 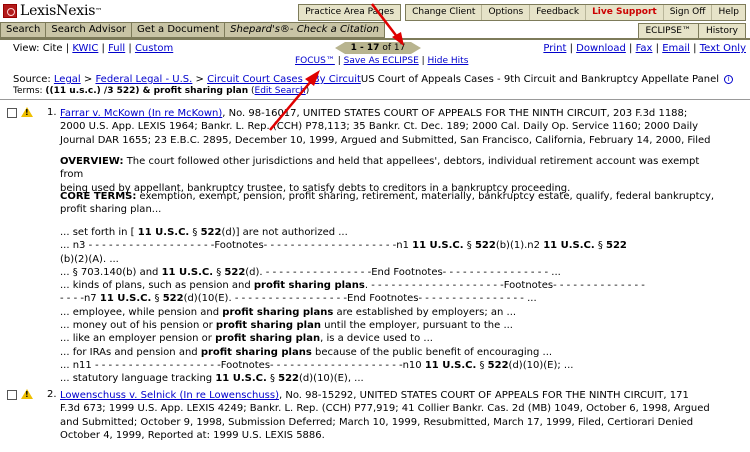 I want to click on view-options: View: Cite | KWIC | Full | Custom, so click(x=93, y=48).